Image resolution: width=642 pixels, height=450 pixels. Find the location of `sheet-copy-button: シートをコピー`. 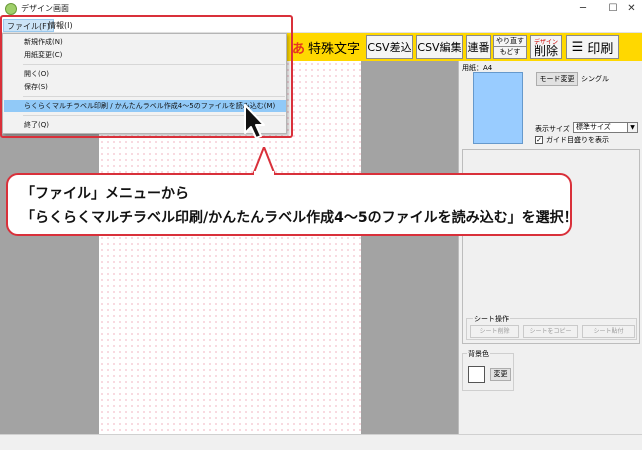

sheet-copy-button: シートをコピー is located at coordinates (550, 331).